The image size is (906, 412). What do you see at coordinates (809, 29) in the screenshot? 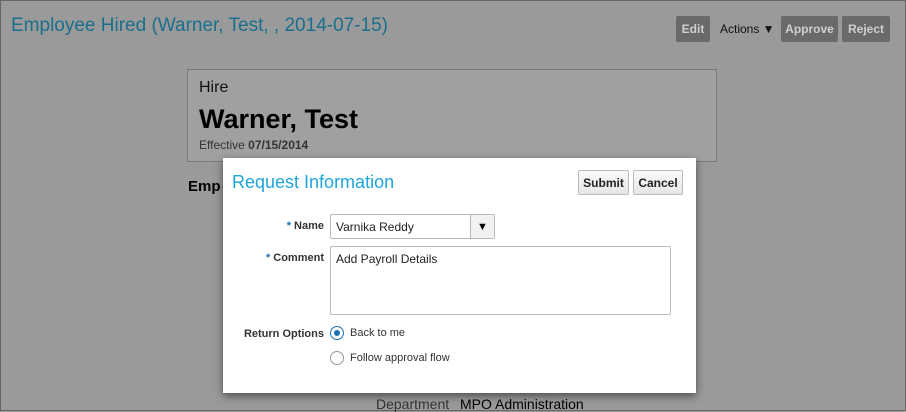
I see `approve-button: Approve` at bounding box center [809, 29].